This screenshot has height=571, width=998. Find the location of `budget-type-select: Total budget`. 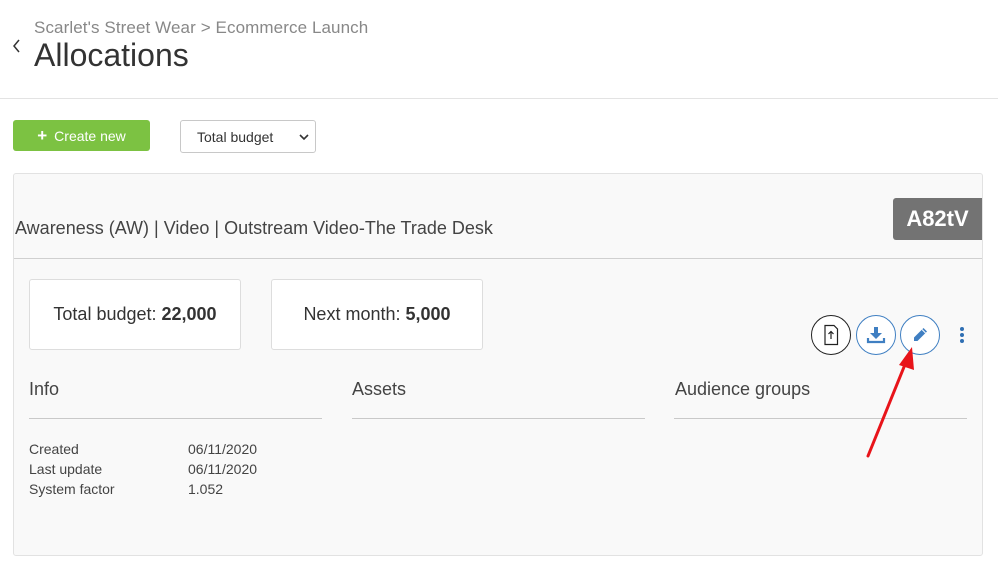

budget-type-select: Total budget is located at coordinates (248, 136).